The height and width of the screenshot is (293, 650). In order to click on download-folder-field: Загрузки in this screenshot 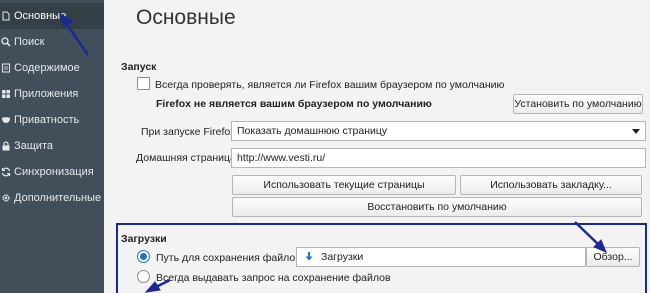, I will do `click(441, 257)`.